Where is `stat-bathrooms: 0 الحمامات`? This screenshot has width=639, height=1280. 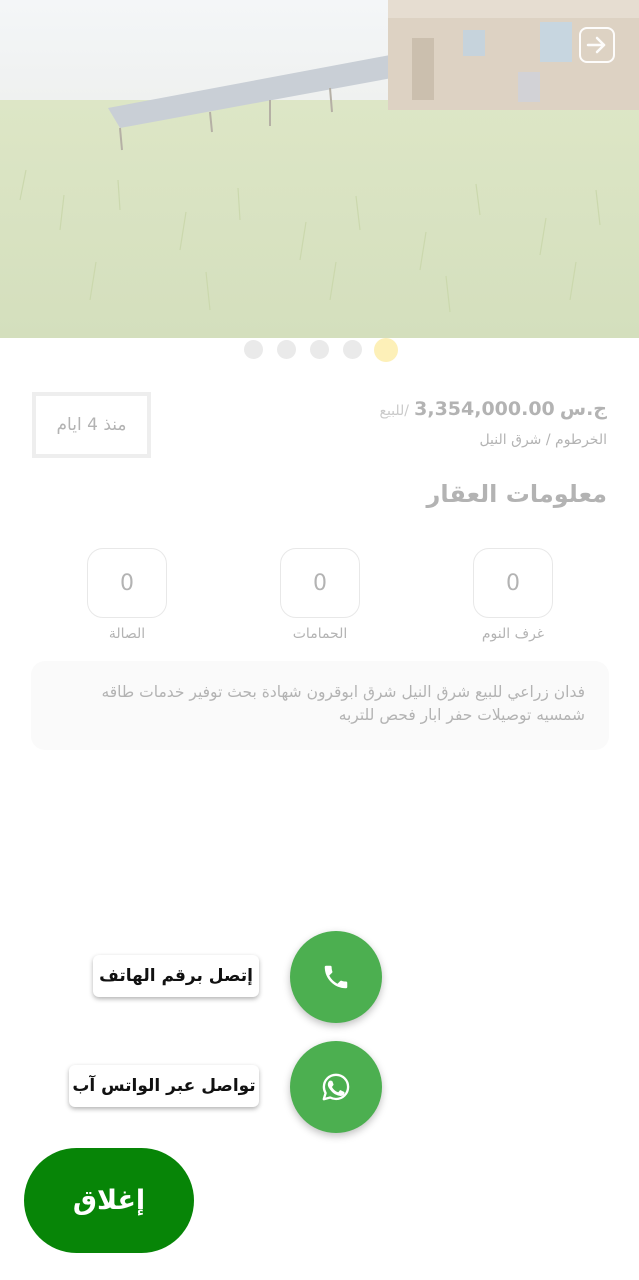 stat-bathrooms: 0 الحمامات is located at coordinates (320, 595).